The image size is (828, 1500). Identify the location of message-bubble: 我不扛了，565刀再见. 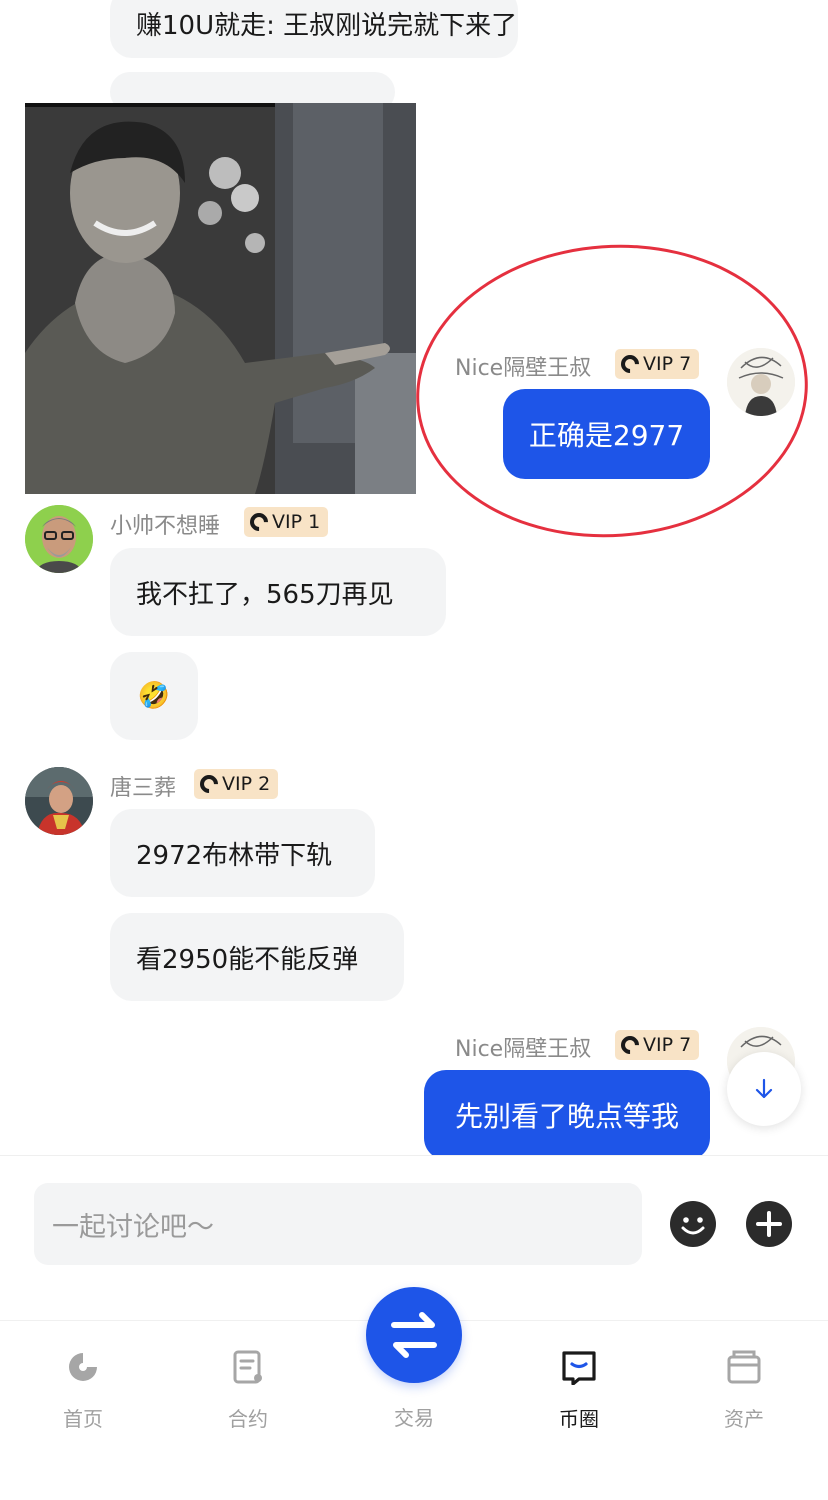
(278, 592).